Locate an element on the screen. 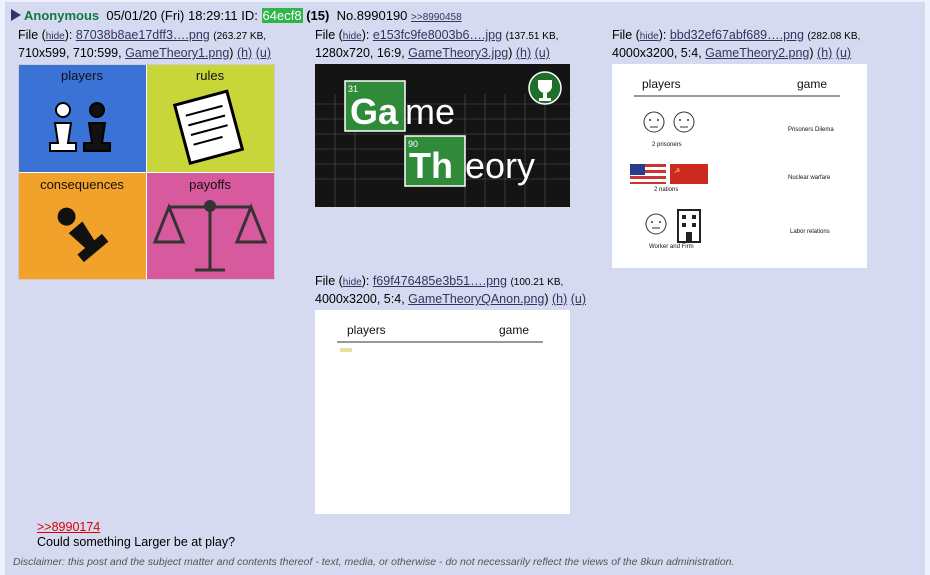 Image resolution: width=930 pixels, height=575 pixels. file-name-link: bbd32ef67abf689….png is located at coordinates (737, 35).